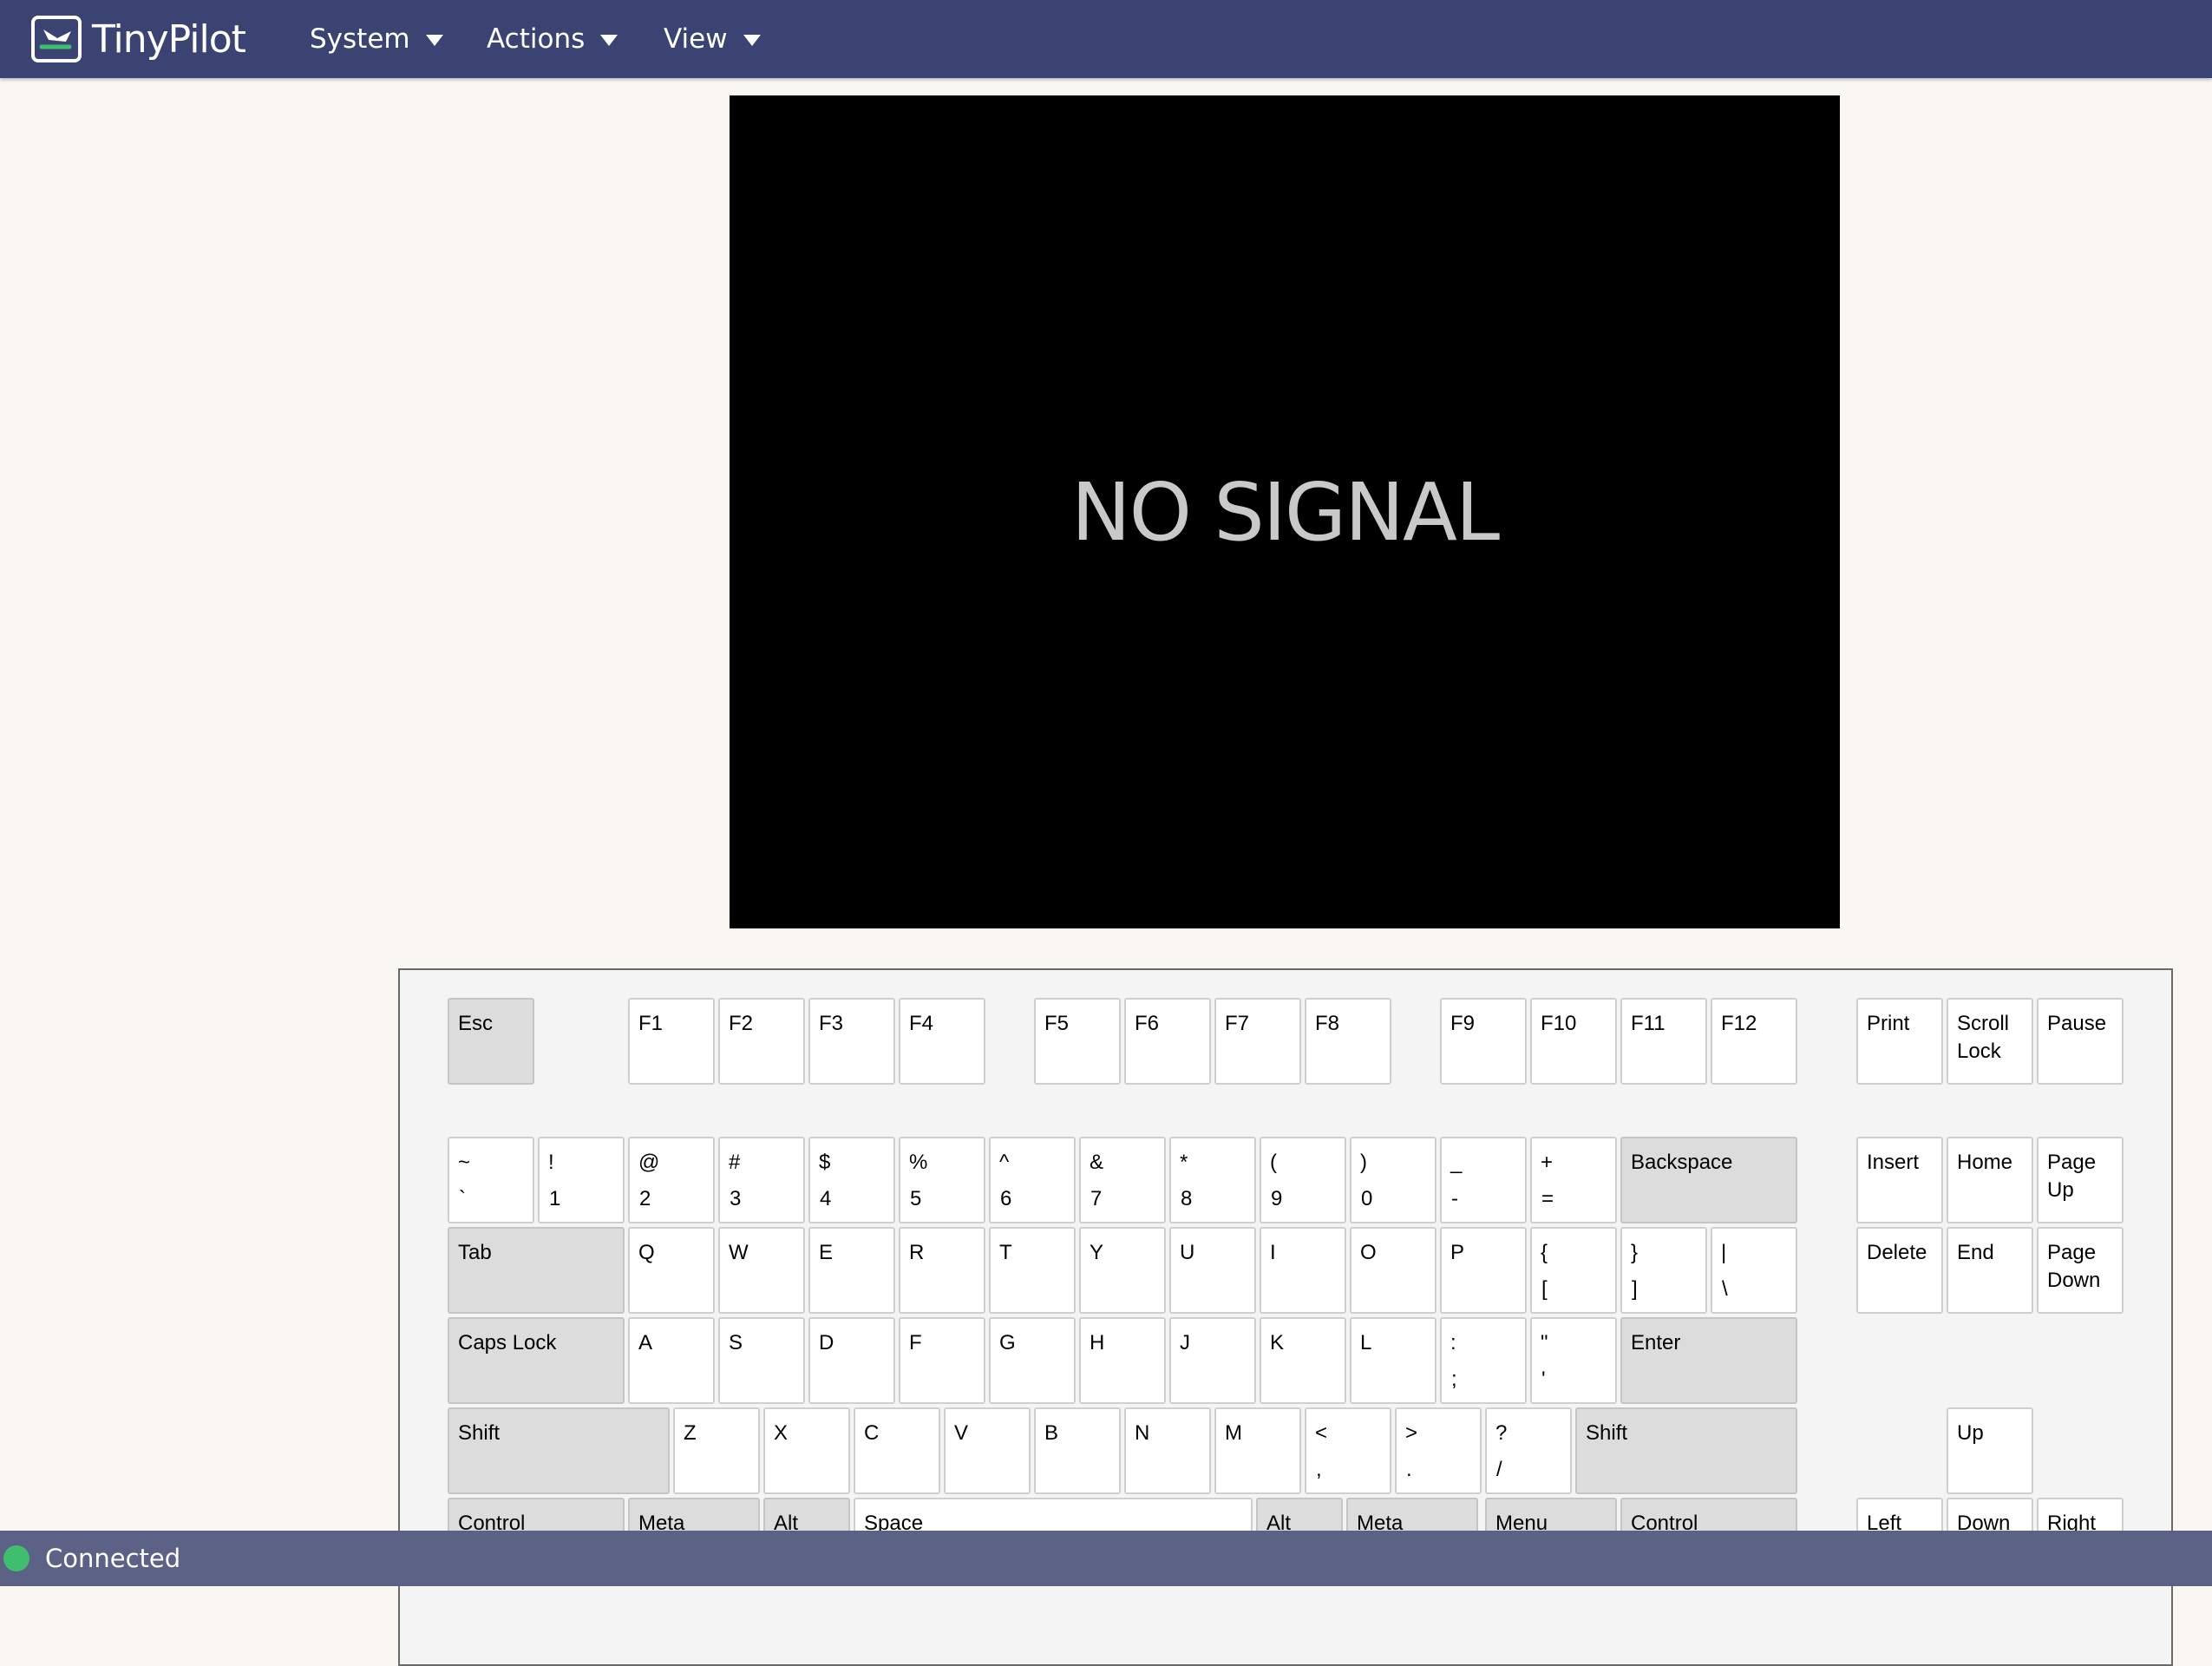 This screenshot has height=1666, width=2212. What do you see at coordinates (1724, 1252) in the screenshot?
I see `key-label: |` at bounding box center [1724, 1252].